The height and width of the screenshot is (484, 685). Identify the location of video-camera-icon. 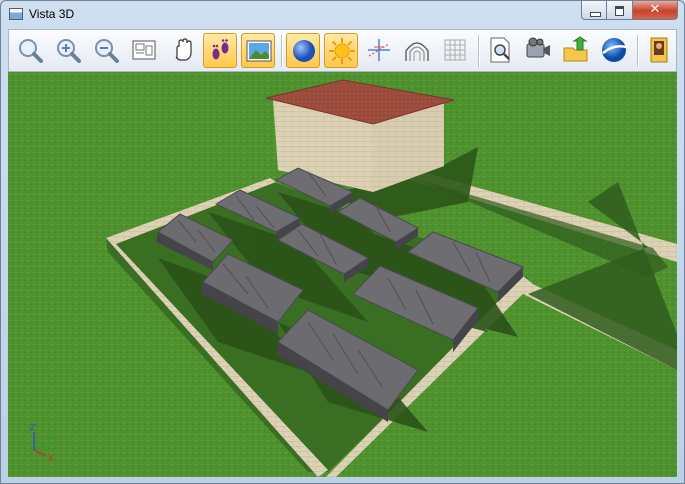
(538, 47).